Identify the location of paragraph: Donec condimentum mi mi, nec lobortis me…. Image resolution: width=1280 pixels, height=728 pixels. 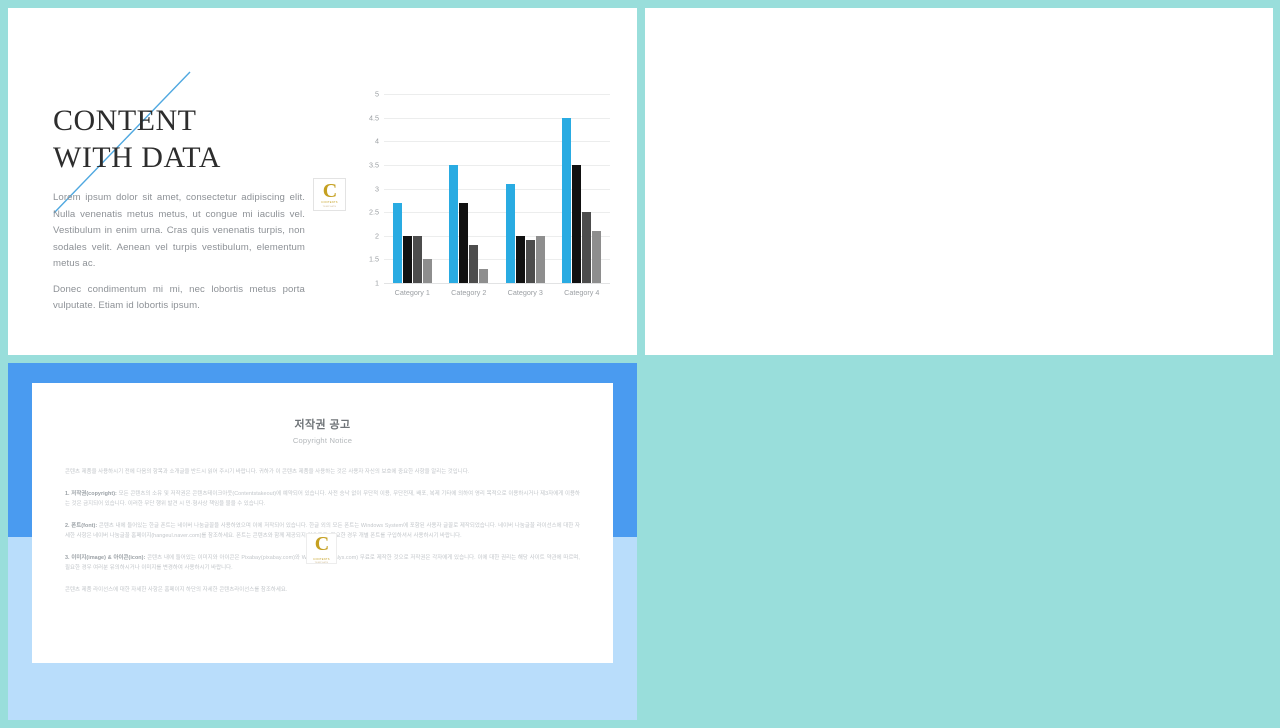
(179, 297).